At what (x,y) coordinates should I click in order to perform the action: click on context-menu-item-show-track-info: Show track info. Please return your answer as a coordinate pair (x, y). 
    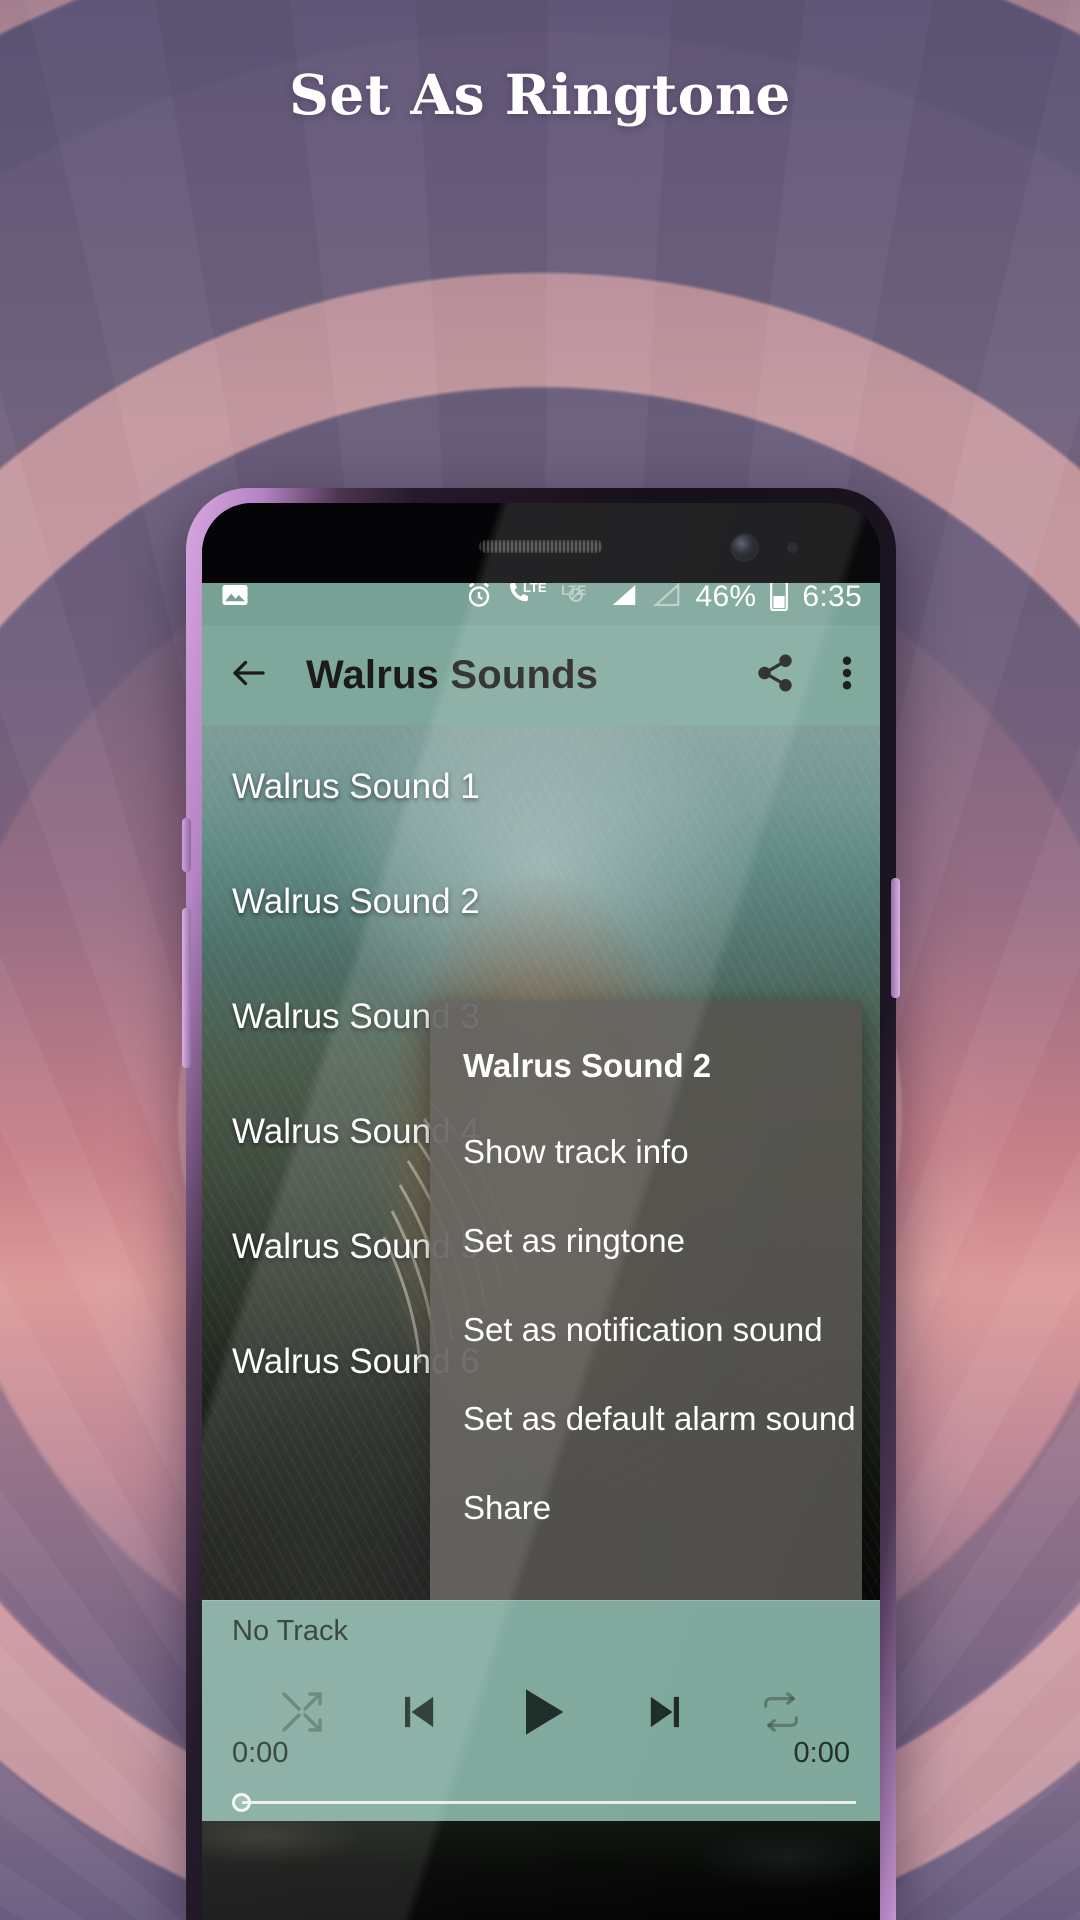
    Looking at the image, I should click on (652, 1152).